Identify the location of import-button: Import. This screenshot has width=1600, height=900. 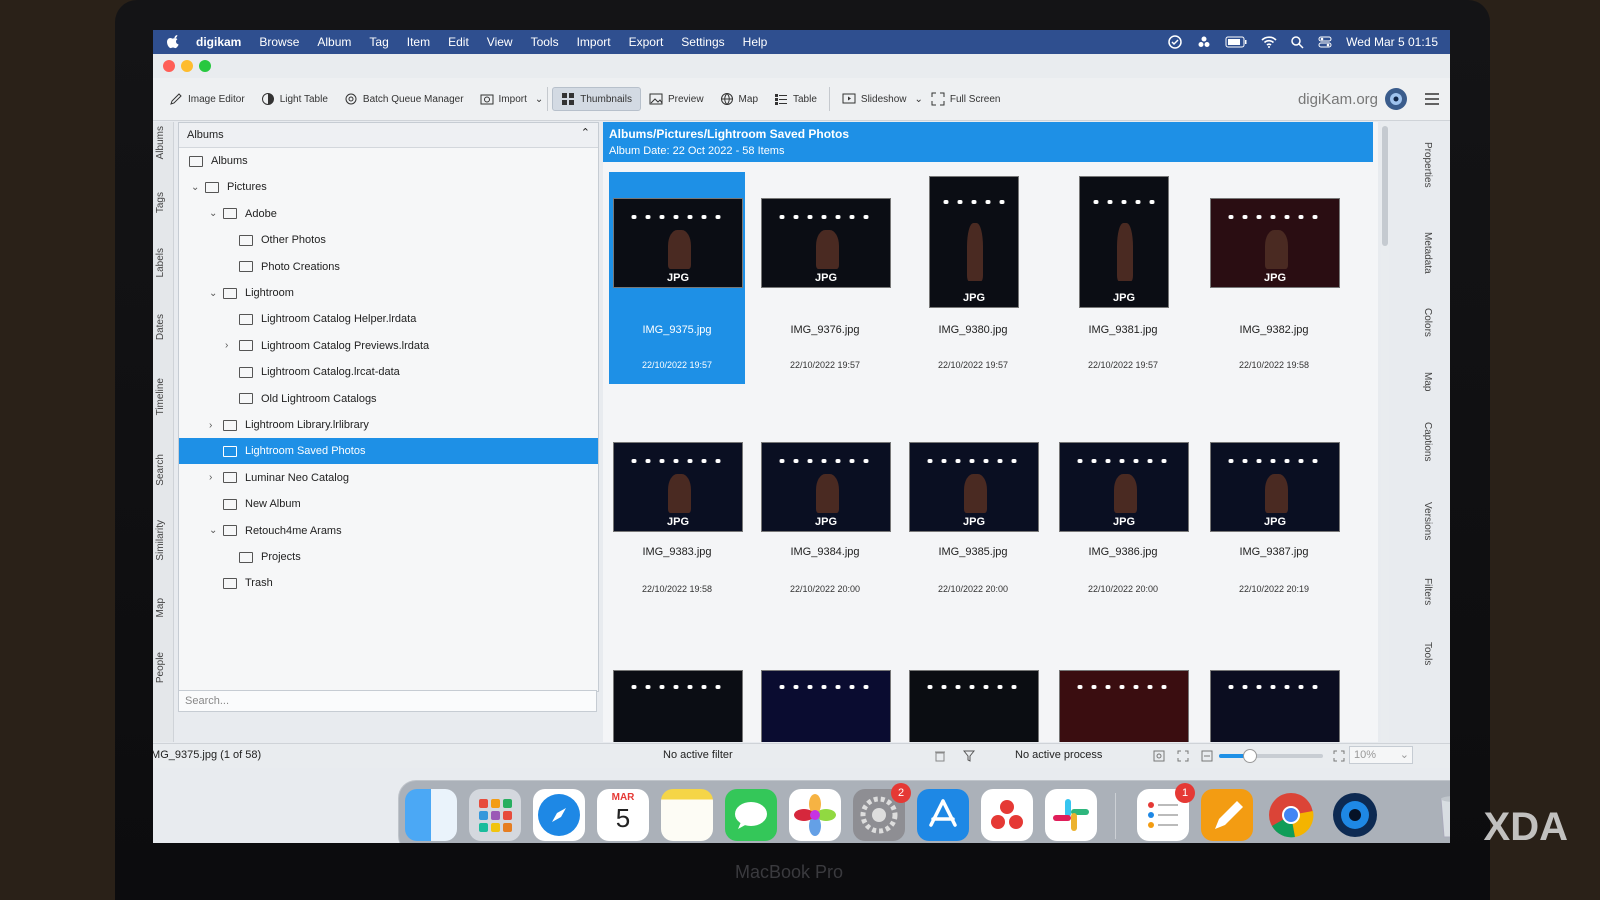
(503, 99).